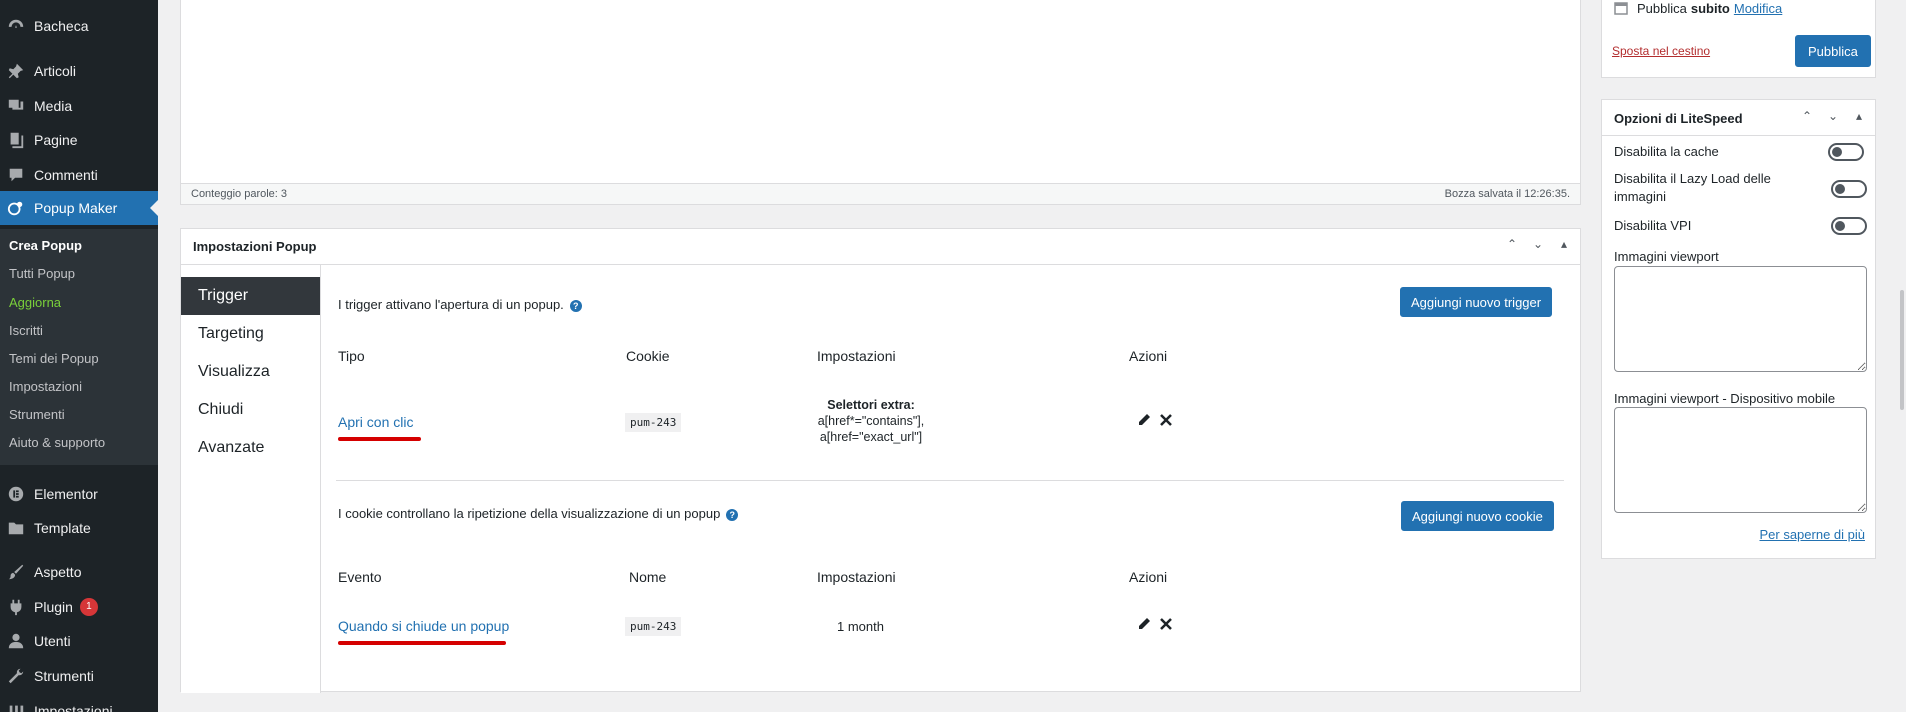 The width and height of the screenshot is (1906, 712). I want to click on media-icon, so click(16, 106).